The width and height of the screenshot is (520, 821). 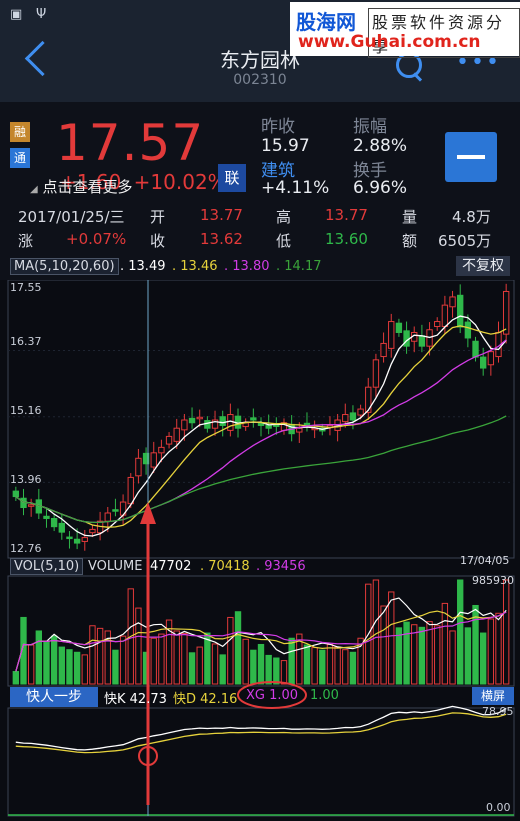 I want to click on axis-l2: 15.16, so click(x=26, y=410).